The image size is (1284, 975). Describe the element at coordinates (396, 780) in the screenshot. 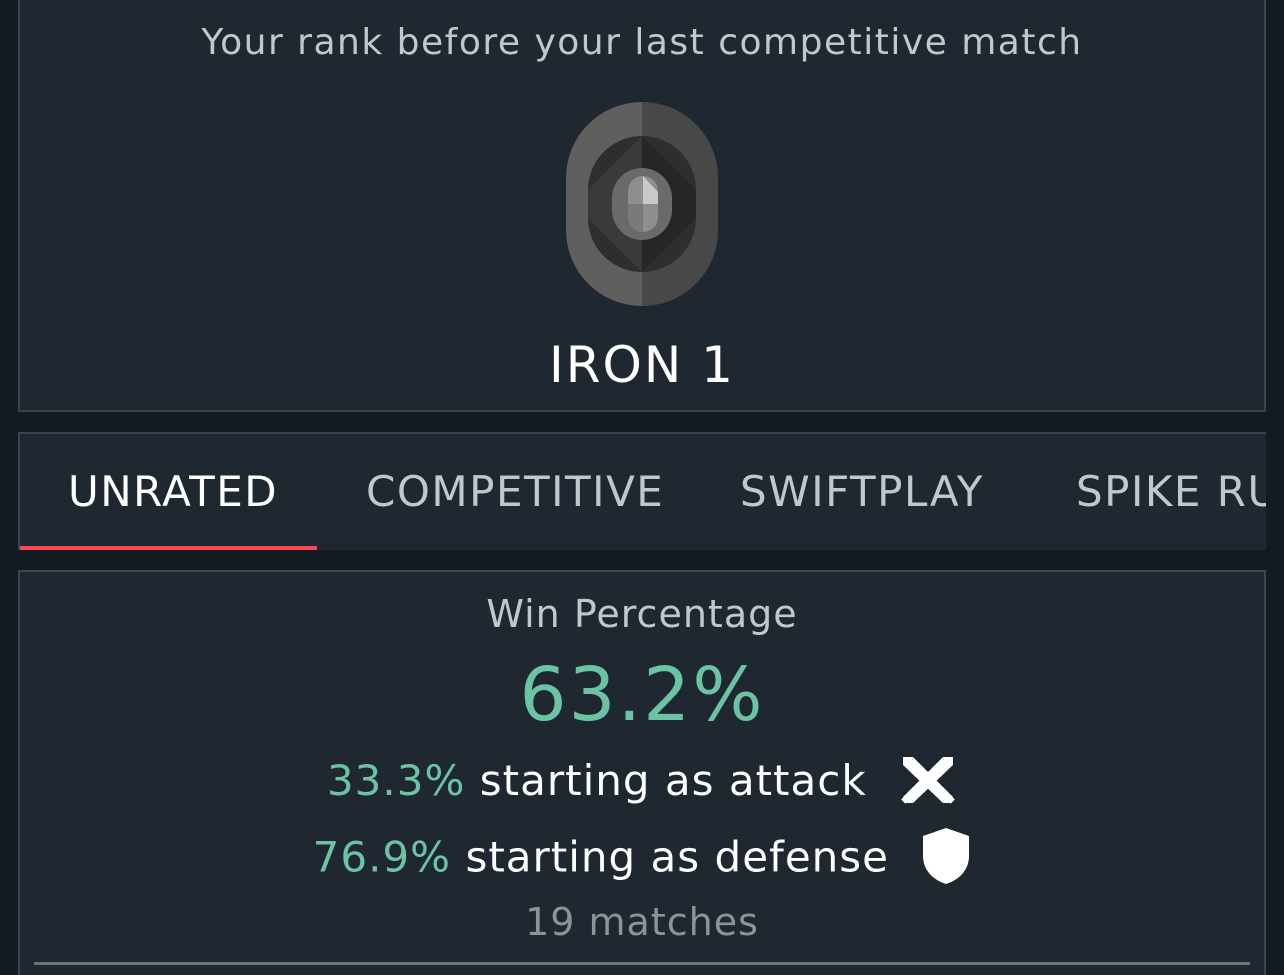

I see `attack-win-percentage: 33.3%` at that location.